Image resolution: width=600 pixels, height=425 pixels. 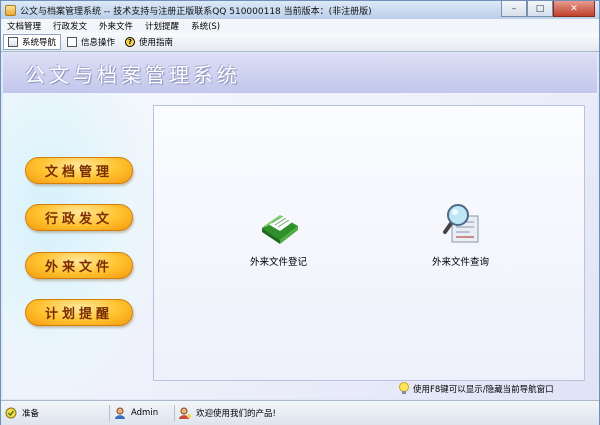 I want to click on nav-button-administrative-dispatch: 行政发文, so click(x=79, y=217).